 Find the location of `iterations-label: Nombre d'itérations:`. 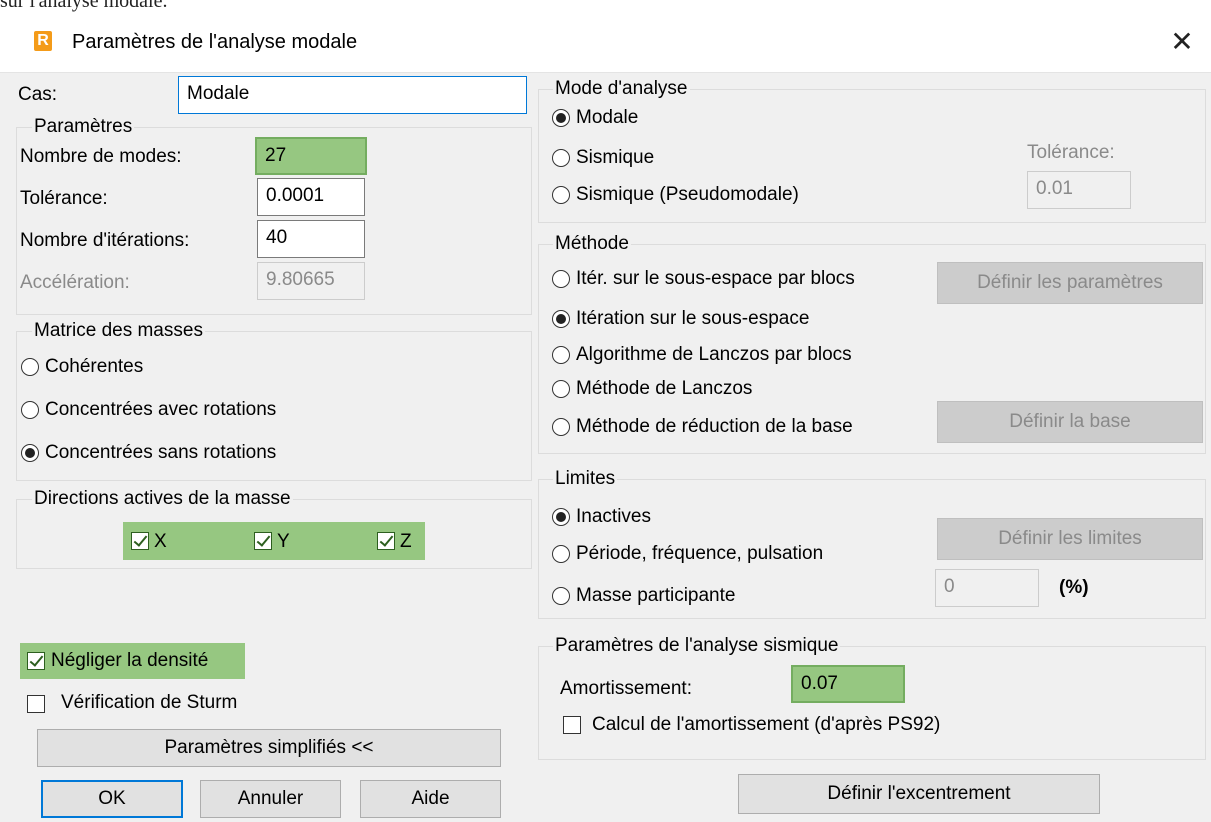

iterations-label: Nombre d'itérations: is located at coordinates (105, 240).